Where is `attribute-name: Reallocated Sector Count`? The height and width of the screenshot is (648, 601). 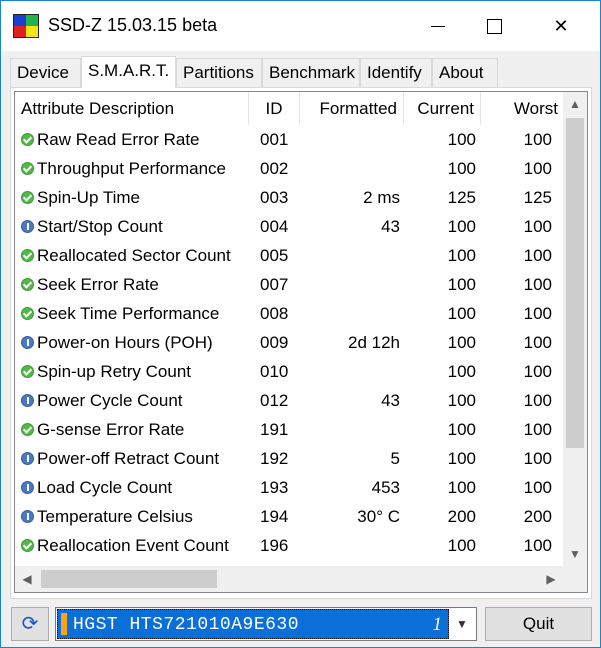
attribute-name: Reallocated Sector Count is located at coordinates (134, 255).